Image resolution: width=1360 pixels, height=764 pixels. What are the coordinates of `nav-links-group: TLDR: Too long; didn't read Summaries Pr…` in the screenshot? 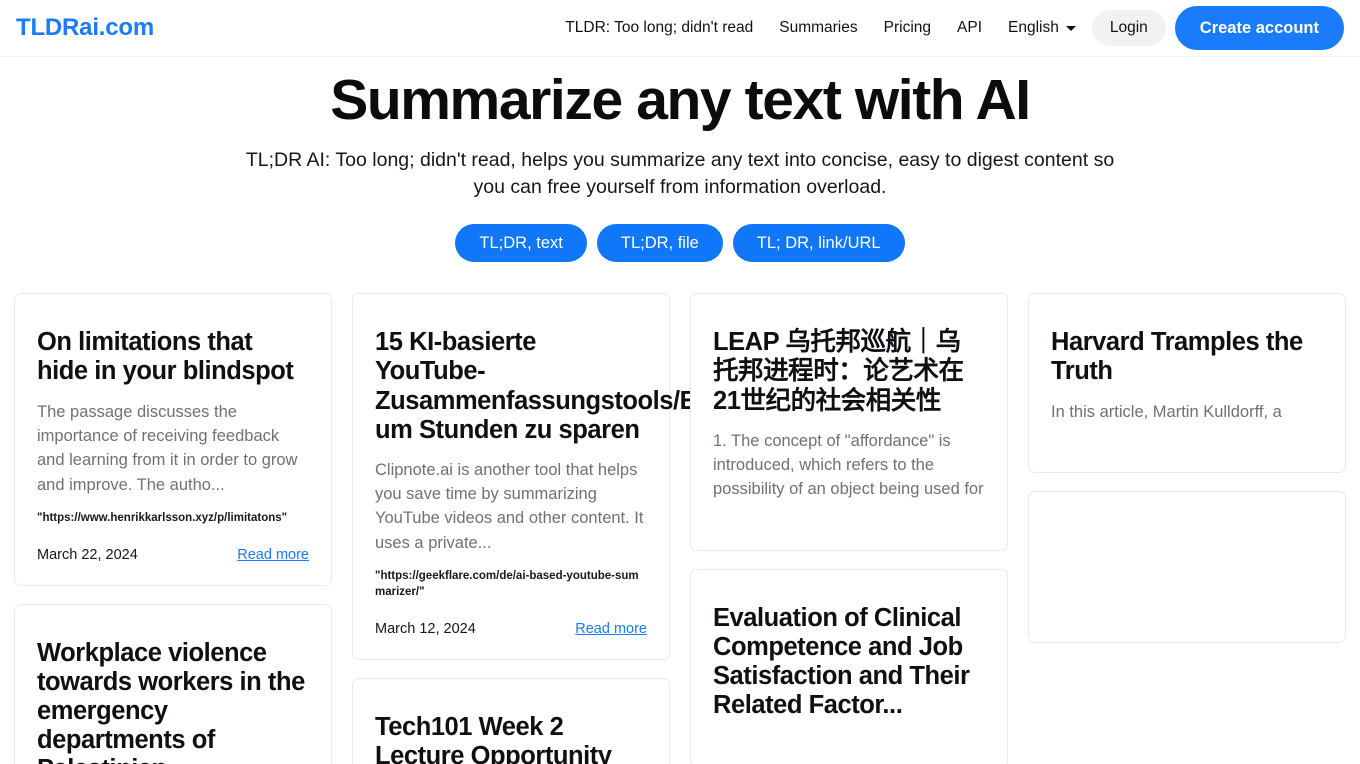 It's located at (948, 28).